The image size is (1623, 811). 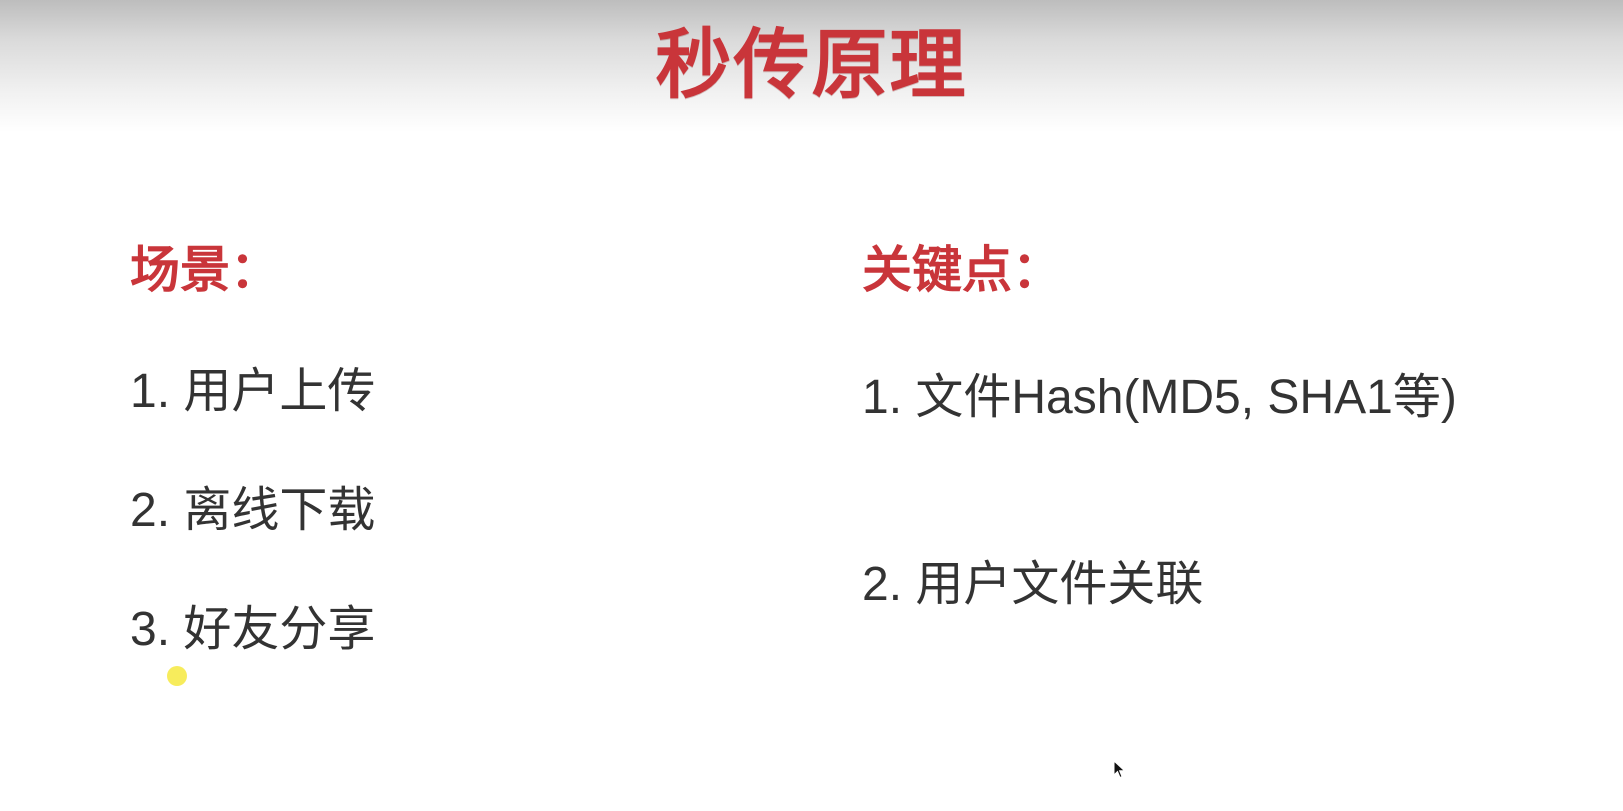 What do you see at coordinates (177, 676) in the screenshot?
I see `pointer-highlight-dot` at bounding box center [177, 676].